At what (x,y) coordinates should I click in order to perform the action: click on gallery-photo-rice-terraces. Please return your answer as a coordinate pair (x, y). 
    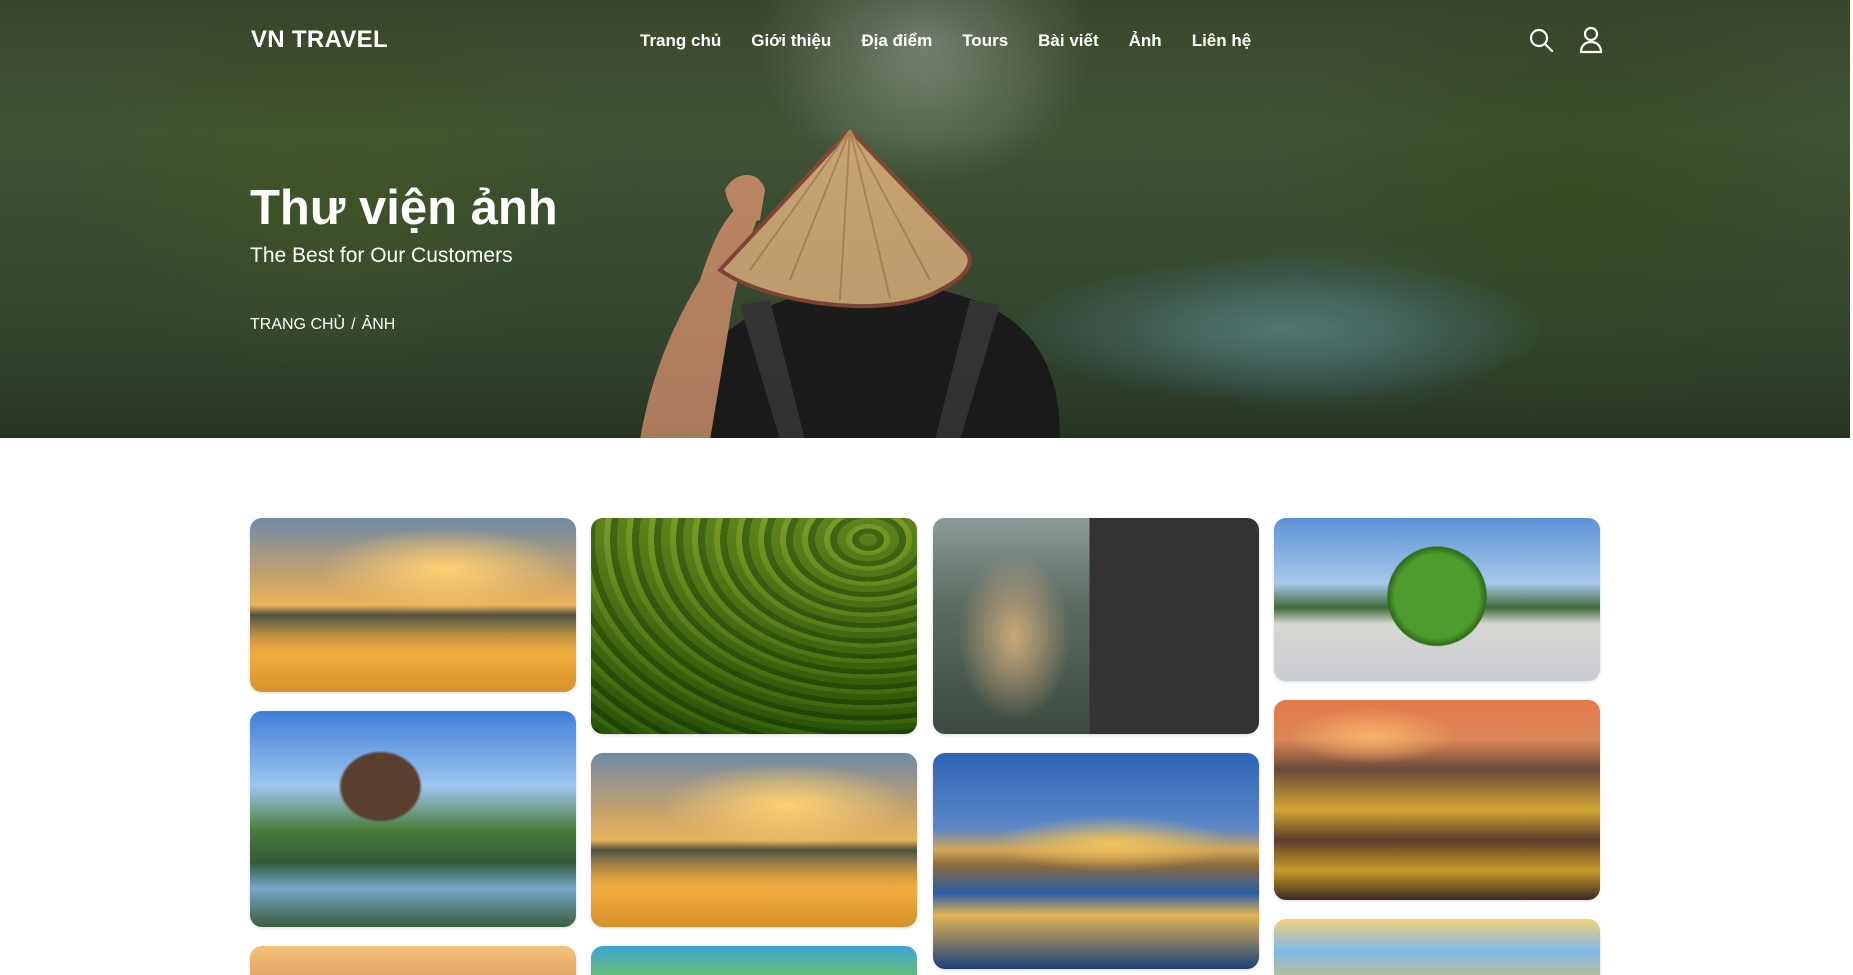
    Looking at the image, I should click on (754, 626).